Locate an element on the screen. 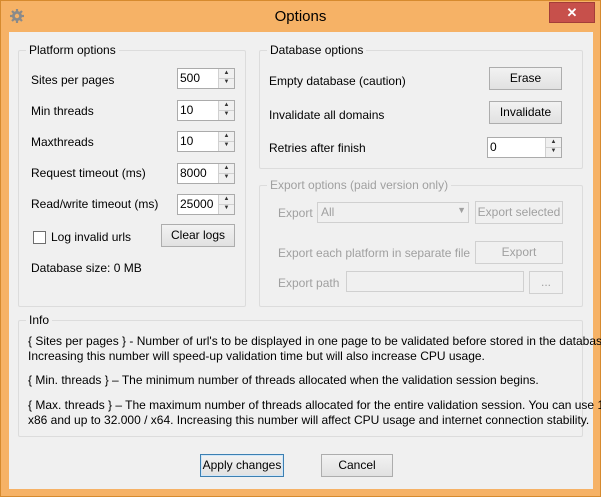  export-options-legend: Export options (paid version only) is located at coordinates (359, 185).